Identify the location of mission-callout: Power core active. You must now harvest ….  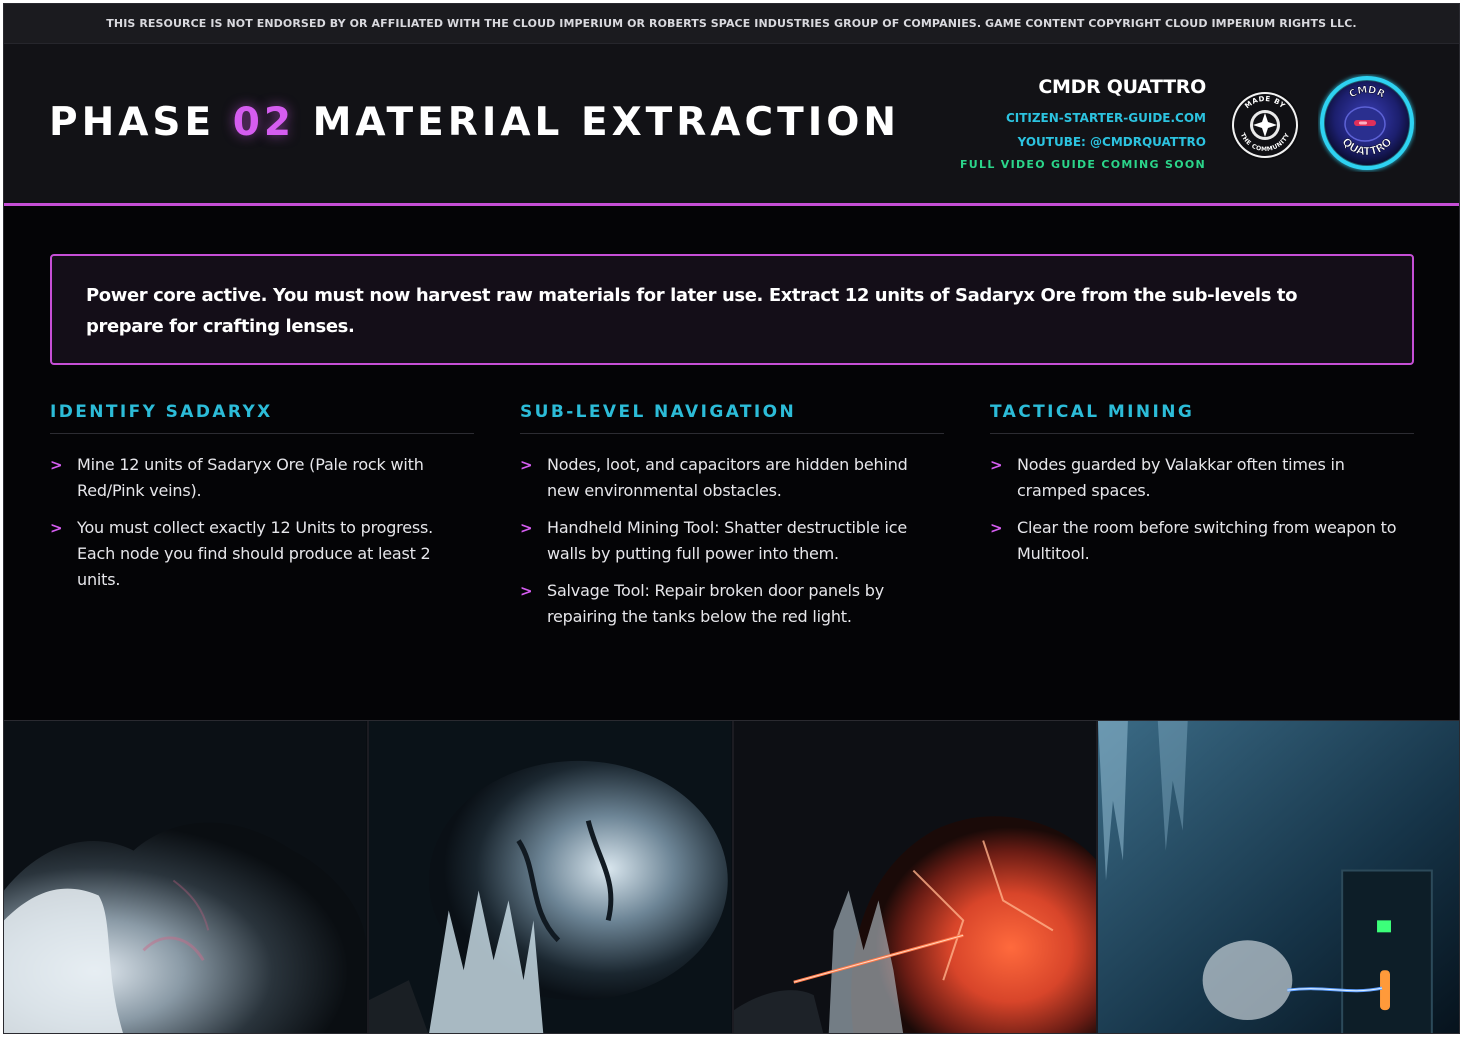
(732, 309).